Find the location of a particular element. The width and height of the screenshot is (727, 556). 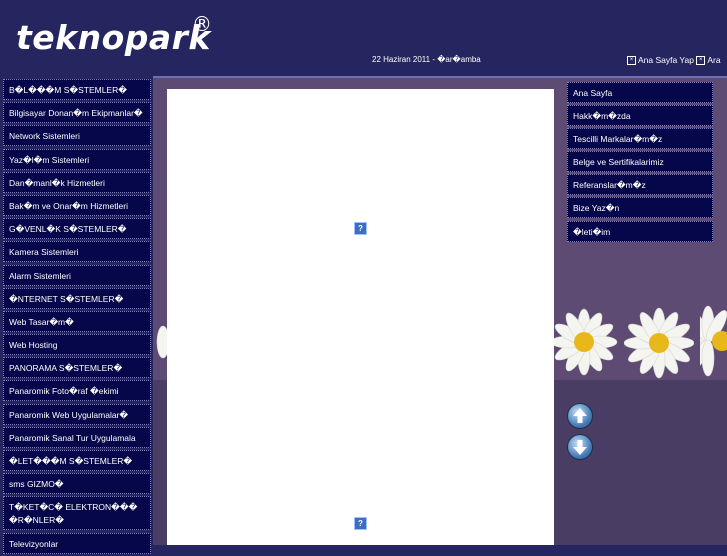

left-nav-item: T�KET�C� ELEKTRON��� �R�NLER� is located at coordinates (77, 513).